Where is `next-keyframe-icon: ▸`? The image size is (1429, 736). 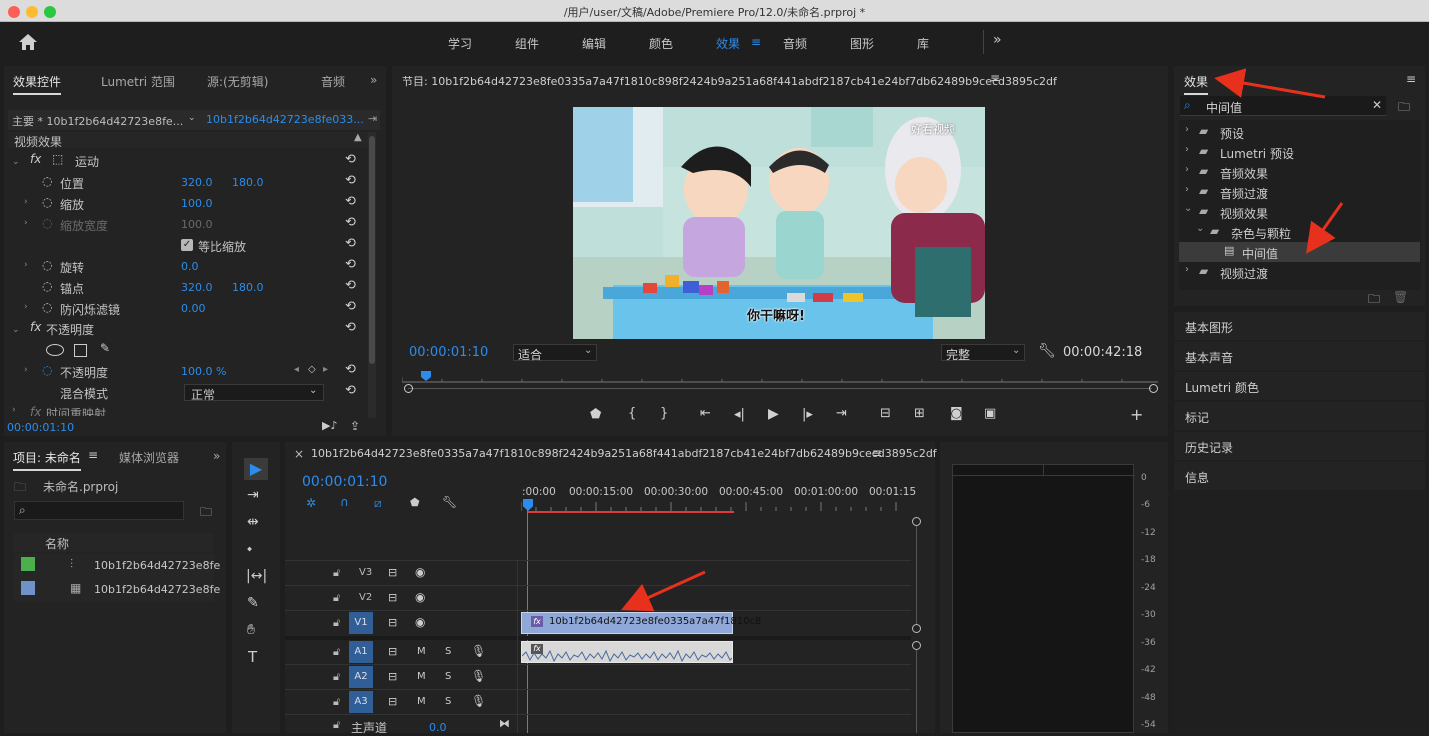
next-keyframe-icon: ▸ is located at coordinates (325, 369).